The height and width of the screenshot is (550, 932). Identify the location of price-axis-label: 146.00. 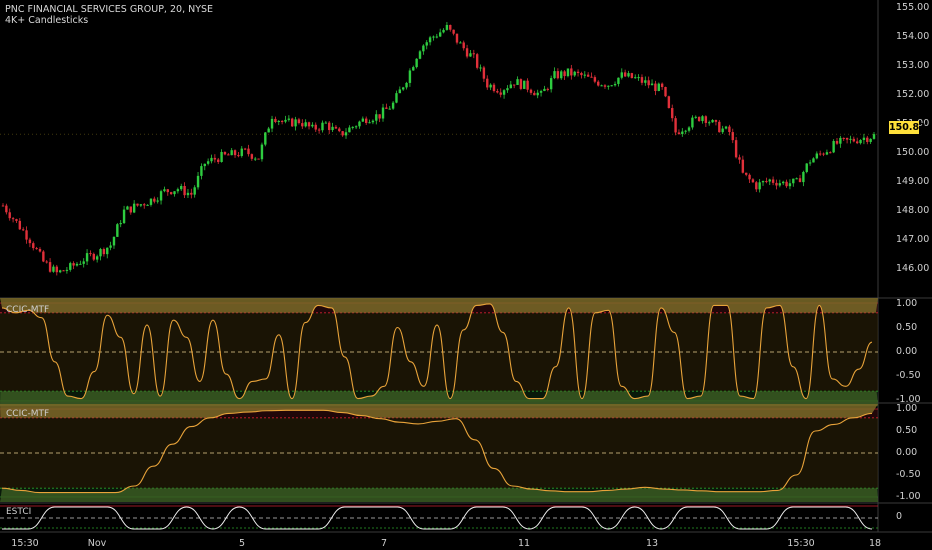
(913, 268).